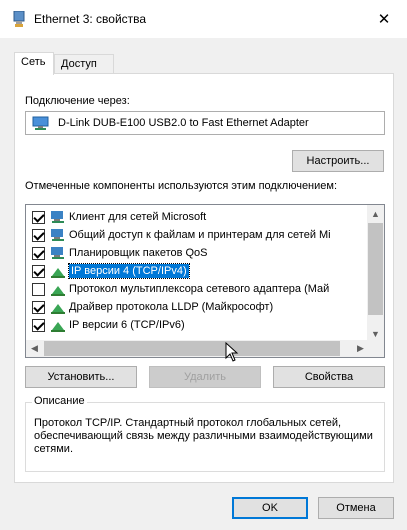  What do you see at coordinates (57, 217) in the screenshot?
I see `network-client-icon` at bounding box center [57, 217].